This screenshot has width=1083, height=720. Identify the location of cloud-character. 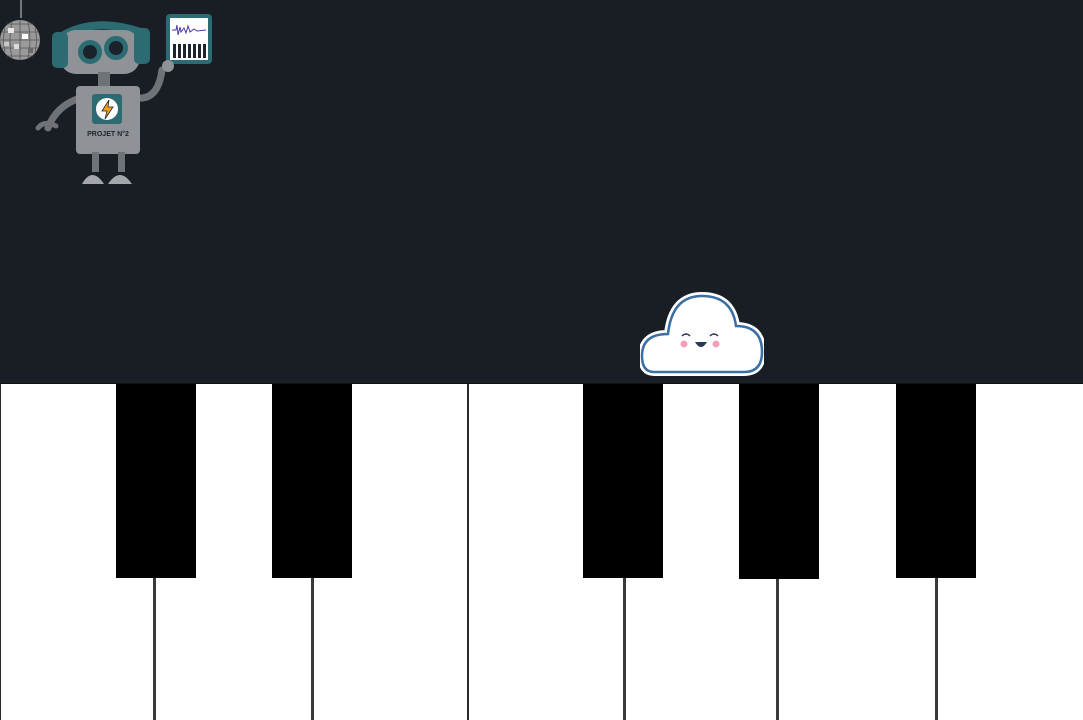
(702, 334).